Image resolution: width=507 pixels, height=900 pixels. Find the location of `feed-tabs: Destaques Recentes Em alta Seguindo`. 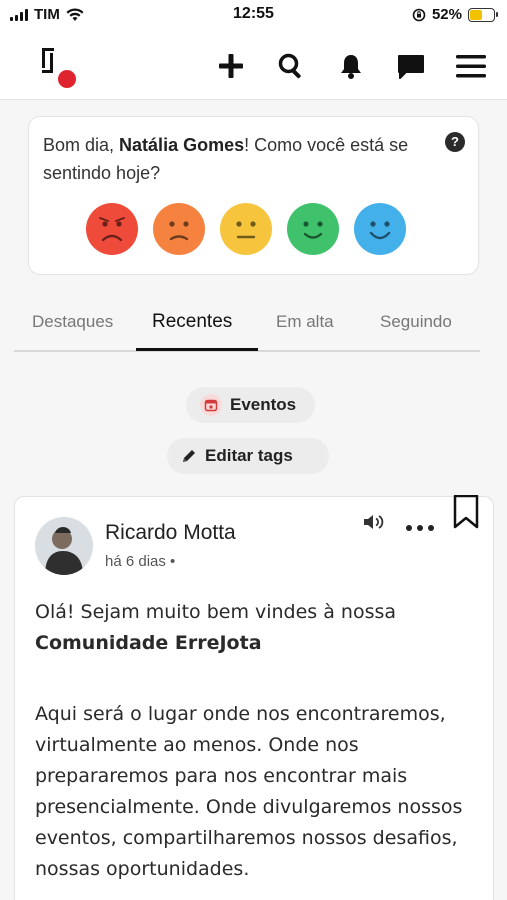

feed-tabs: Destaques Recentes Em alta Seguindo is located at coordinates (247, 325).